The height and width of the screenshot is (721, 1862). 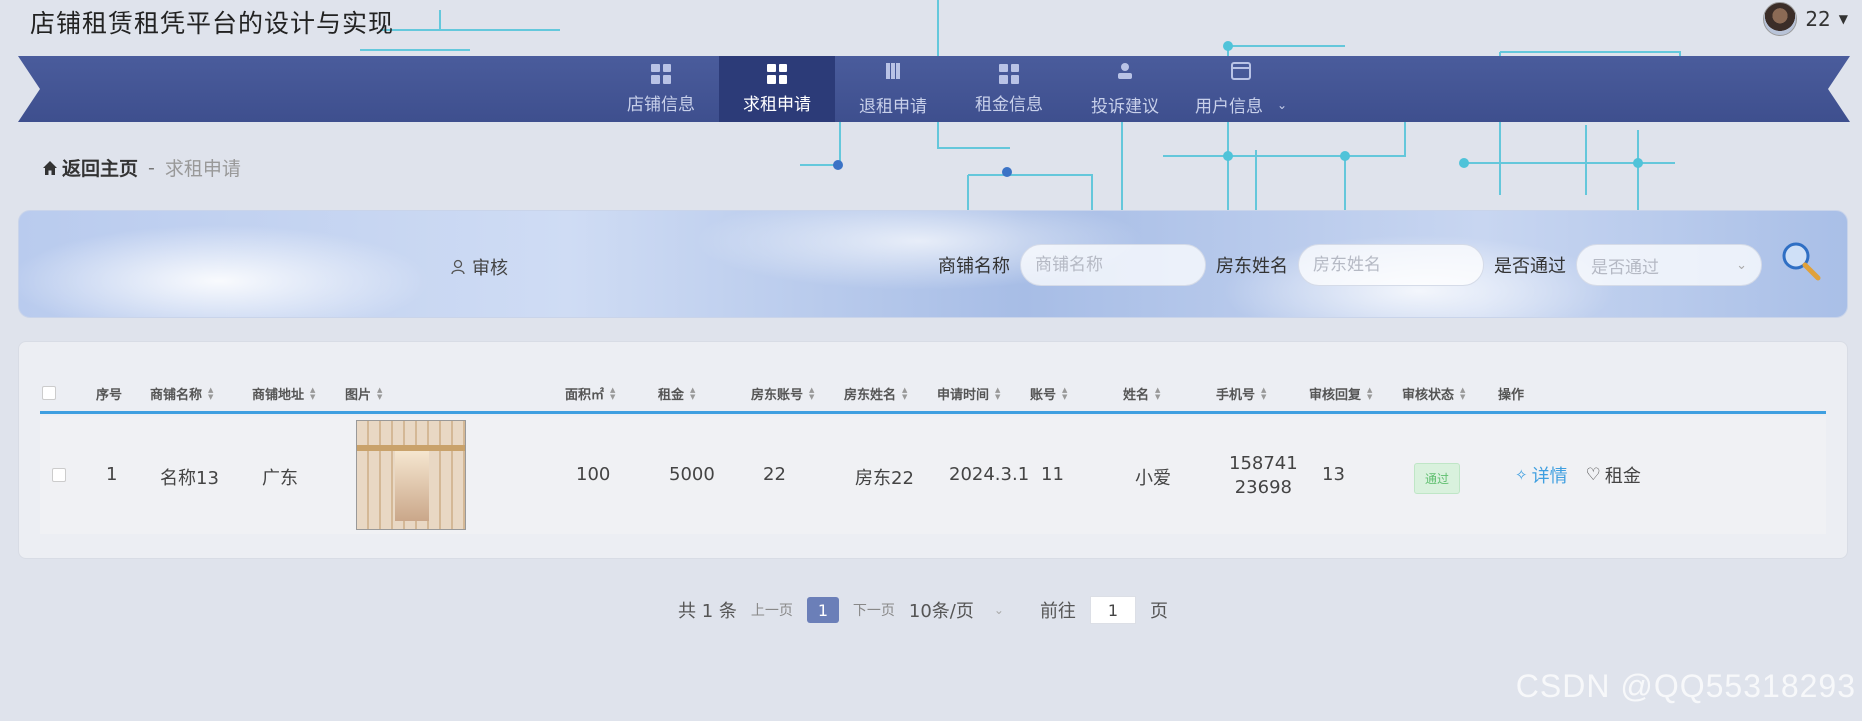 I want to click on header-shop-name: 商铺名称 ▲ ▼, so click(x=181, y=393).